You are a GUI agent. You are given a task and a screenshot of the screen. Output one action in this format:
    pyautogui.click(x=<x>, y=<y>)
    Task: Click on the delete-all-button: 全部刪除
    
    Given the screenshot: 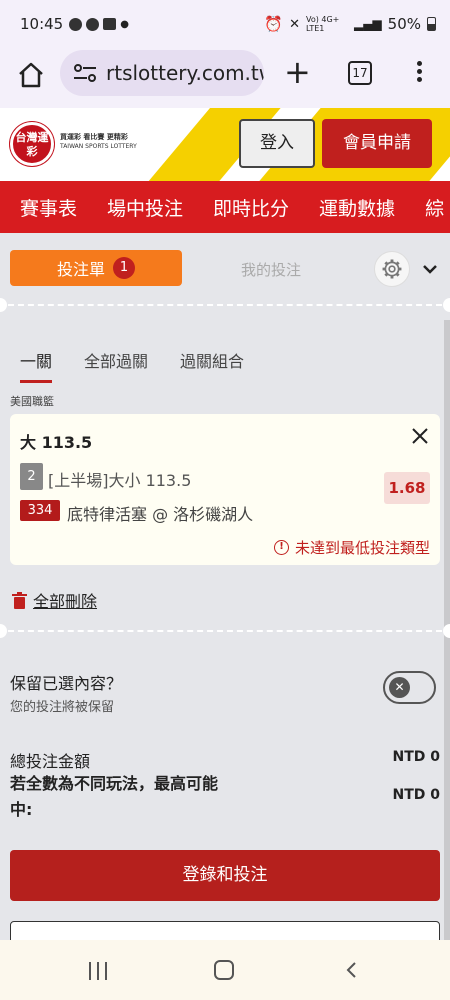 What is the action you would take?
    pyautogui.click(x=54, y=600)
    